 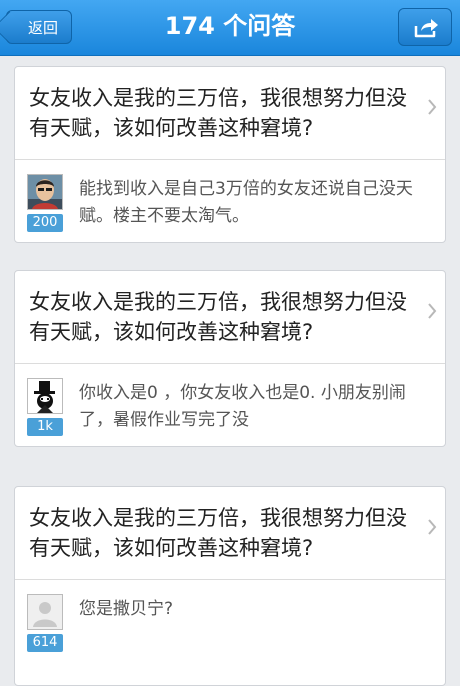 I want to click on answer-text: 你收入是0 ，你女友收入也是0. 小朋友别闹了，暑假作业写完了没, so click(x=242, y=406).